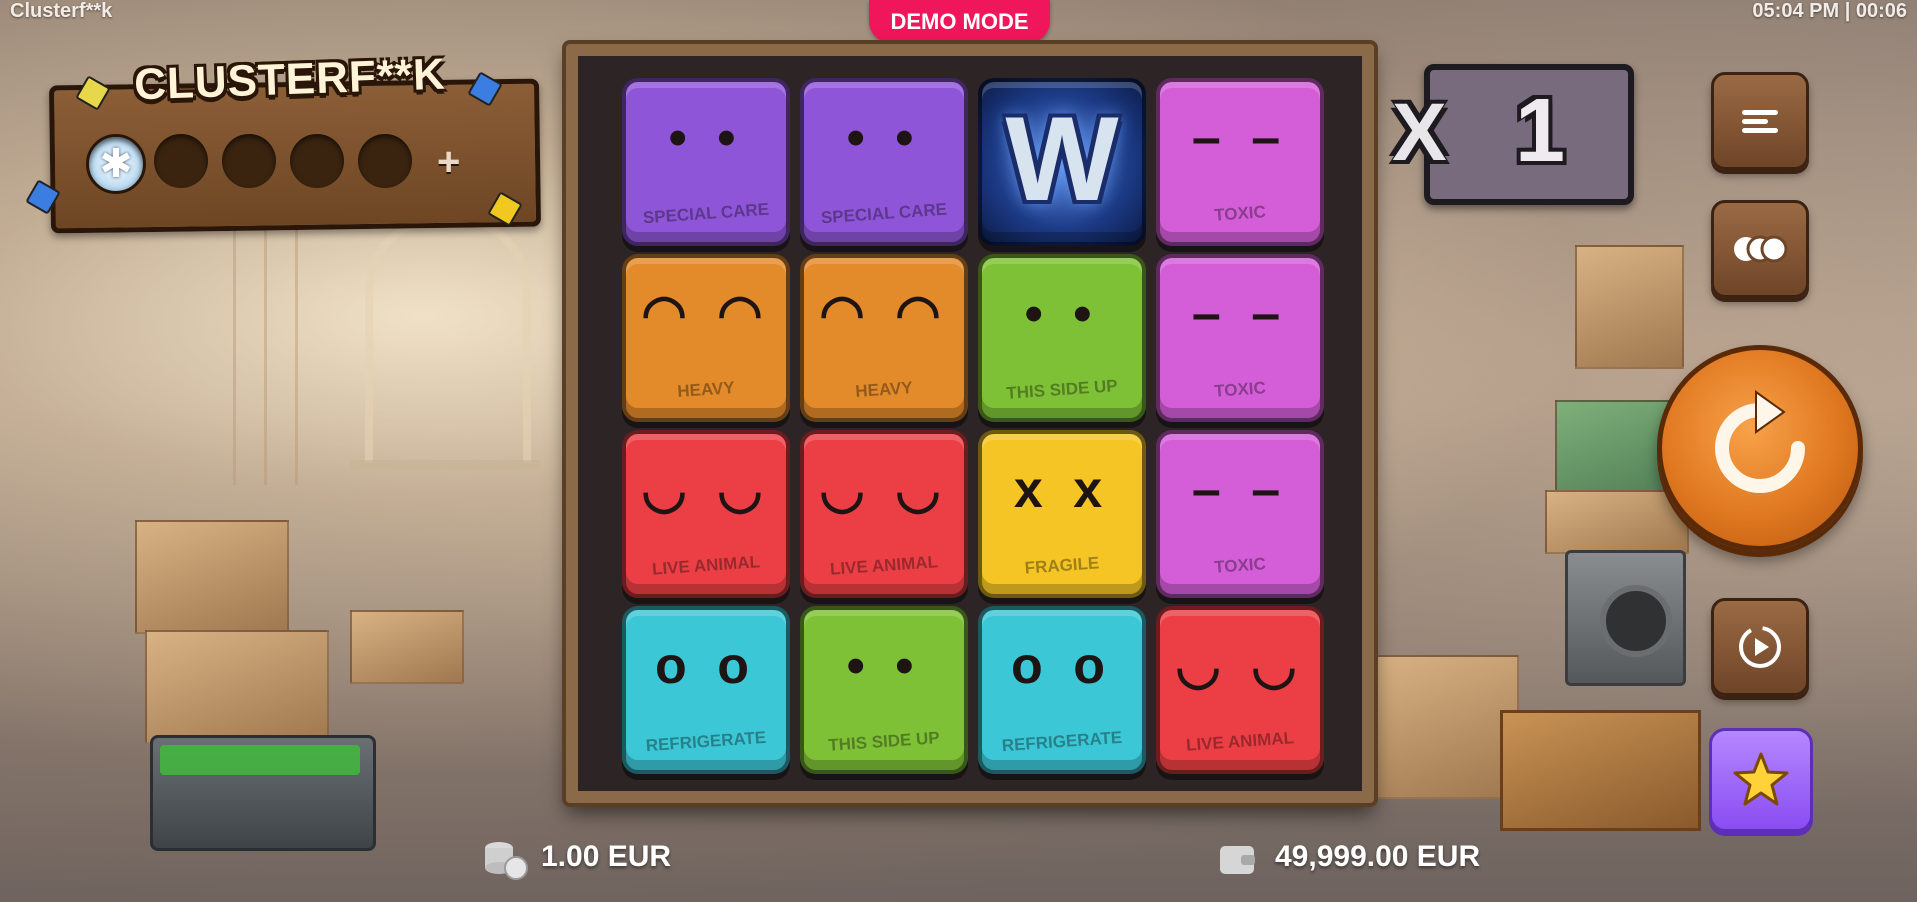 The image size is (1917, 902). I want to click on symbol-label: FRAGILE, so click(1062, 565).